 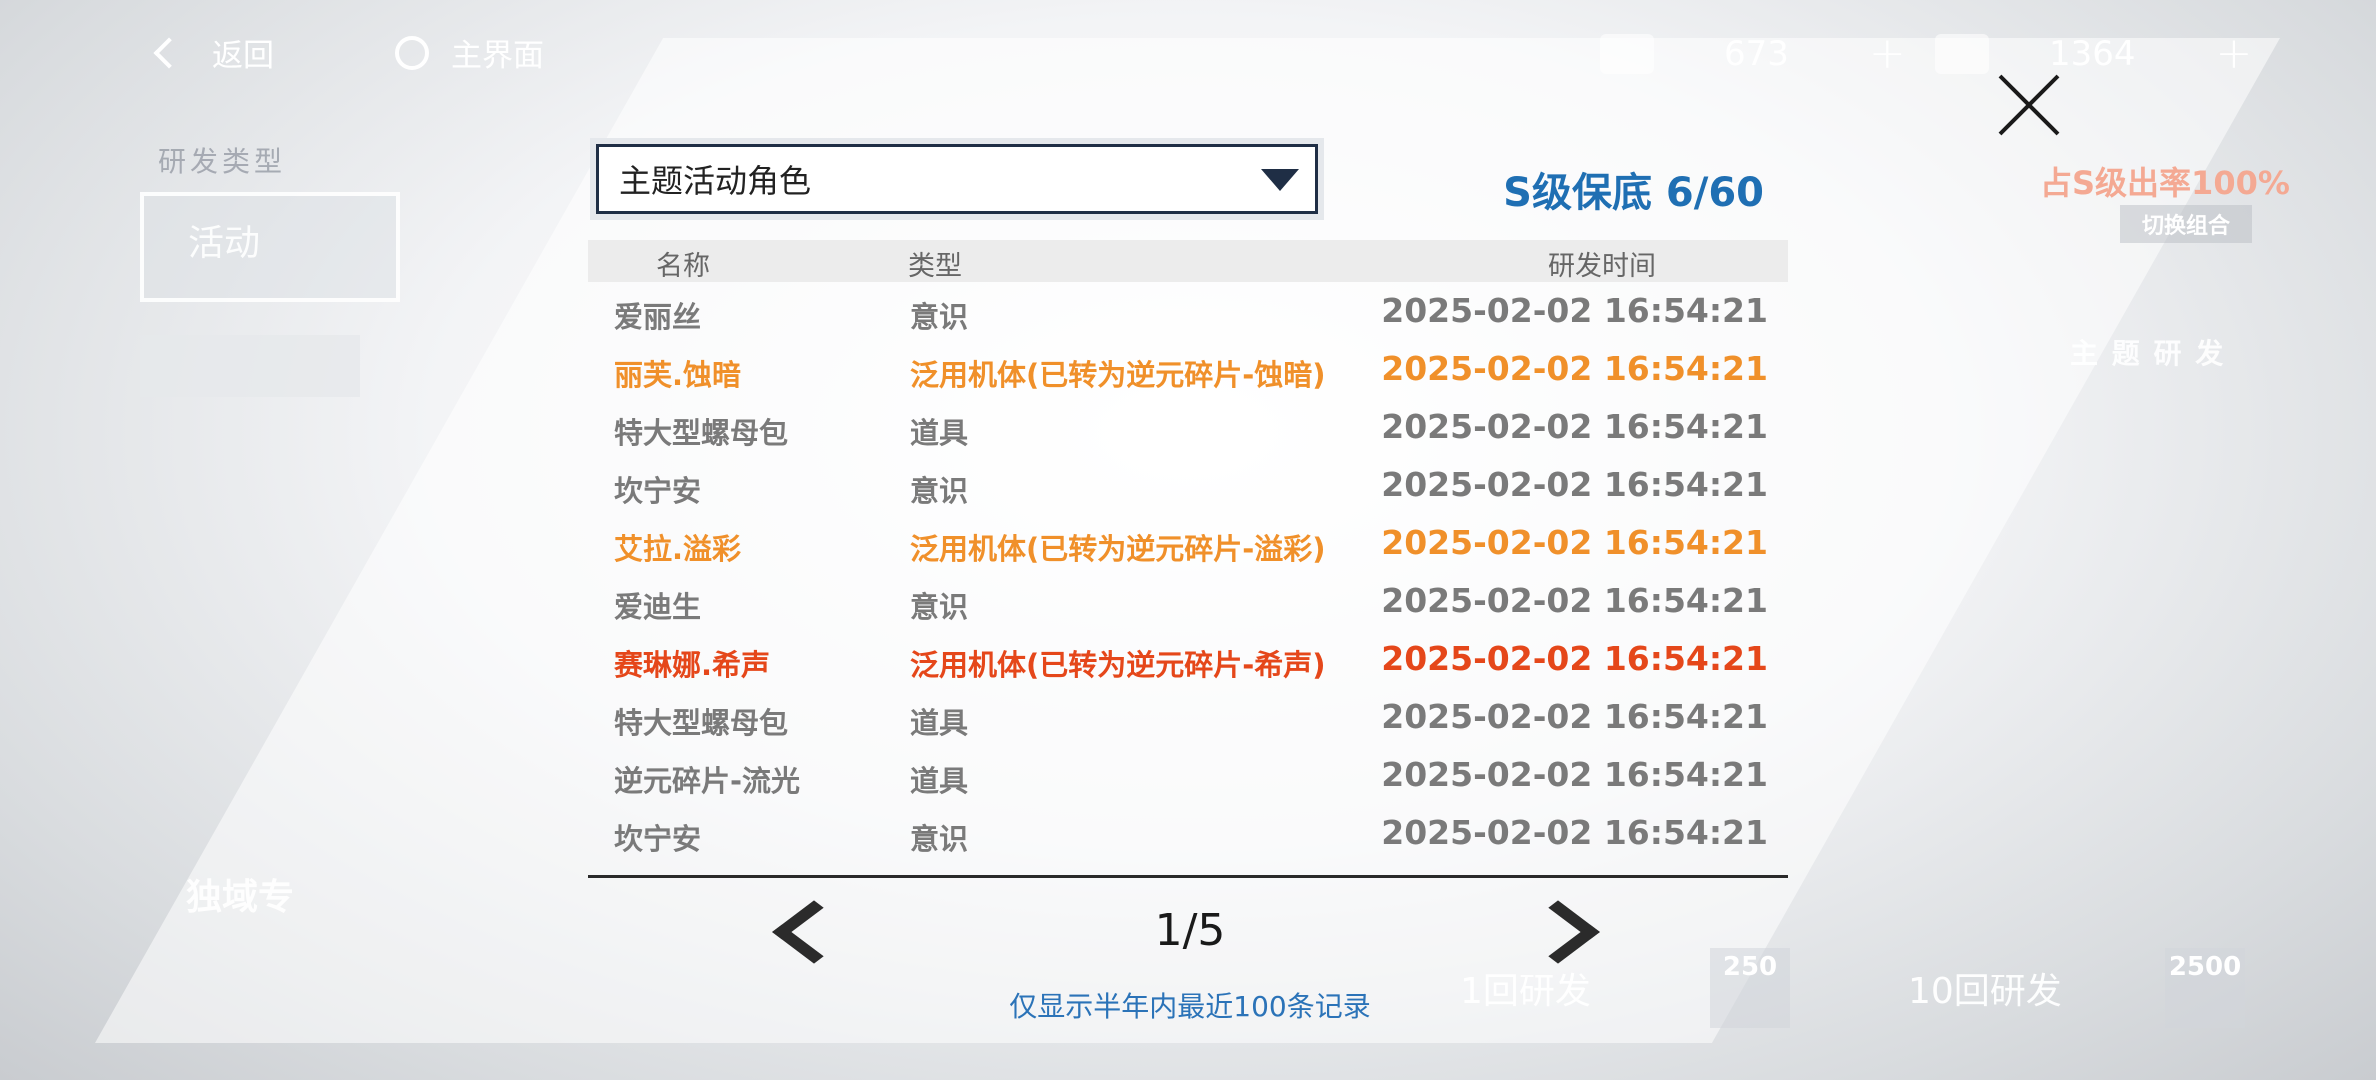 I want to click on table-row: 丽芙.蚀暗 泛用机体(已转为逆元碎片-蚀暗) 2025-02-02 16:54:21, so click(x=1188, y=369).